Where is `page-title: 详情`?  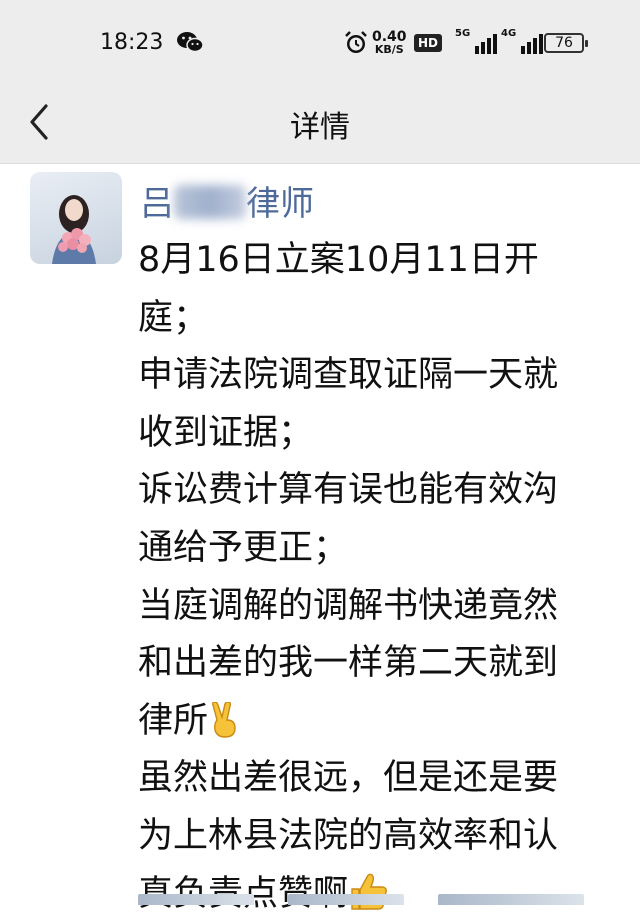 page-title: 详情 is located at coordinates (320, 127).